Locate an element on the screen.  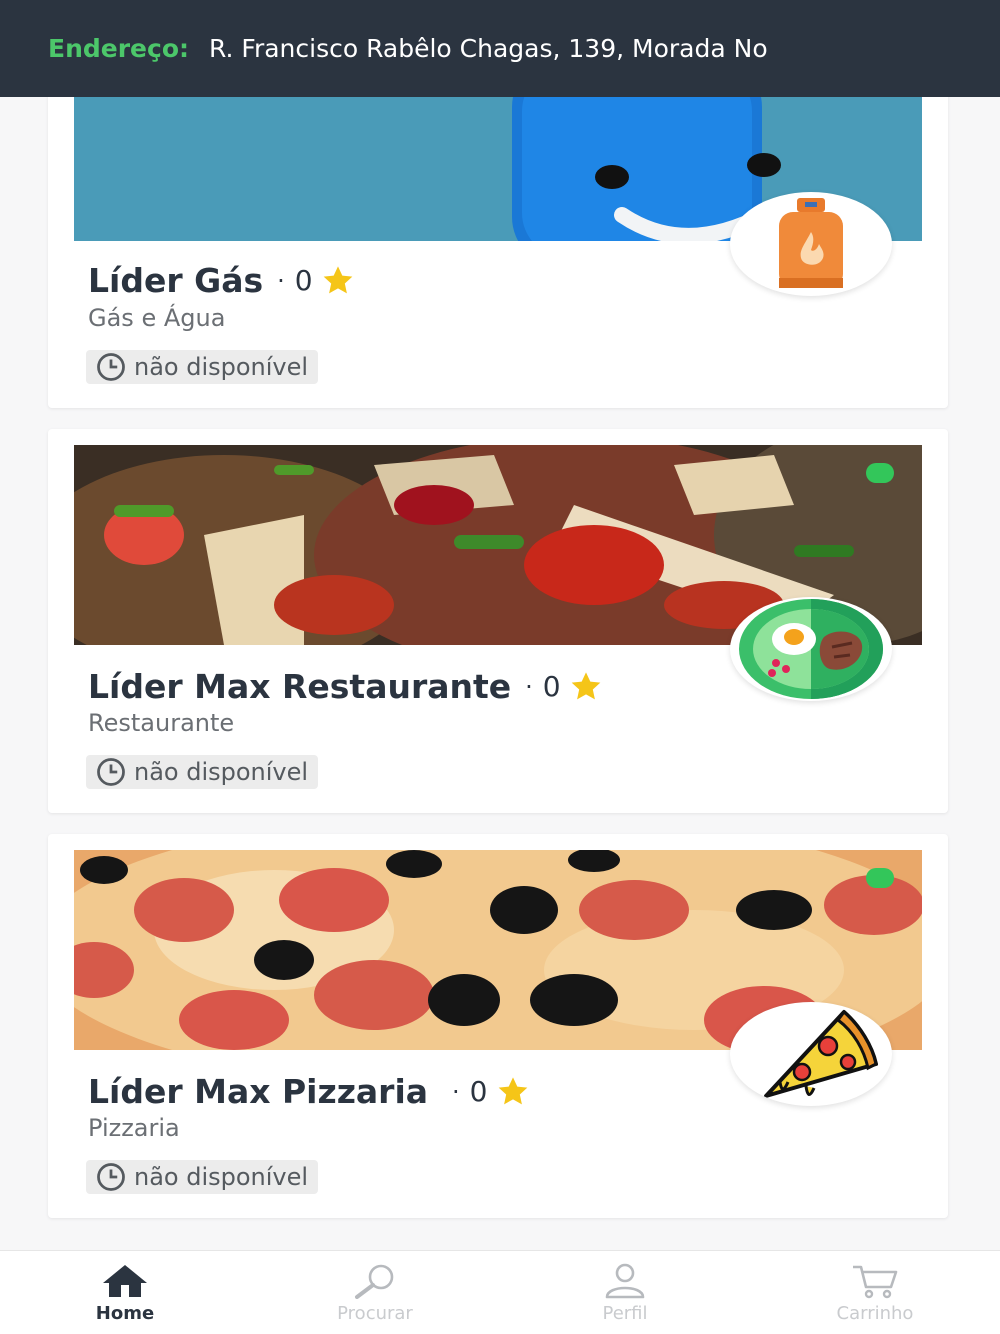
nav-search: Procurar is located at coordinates (375, 1292).